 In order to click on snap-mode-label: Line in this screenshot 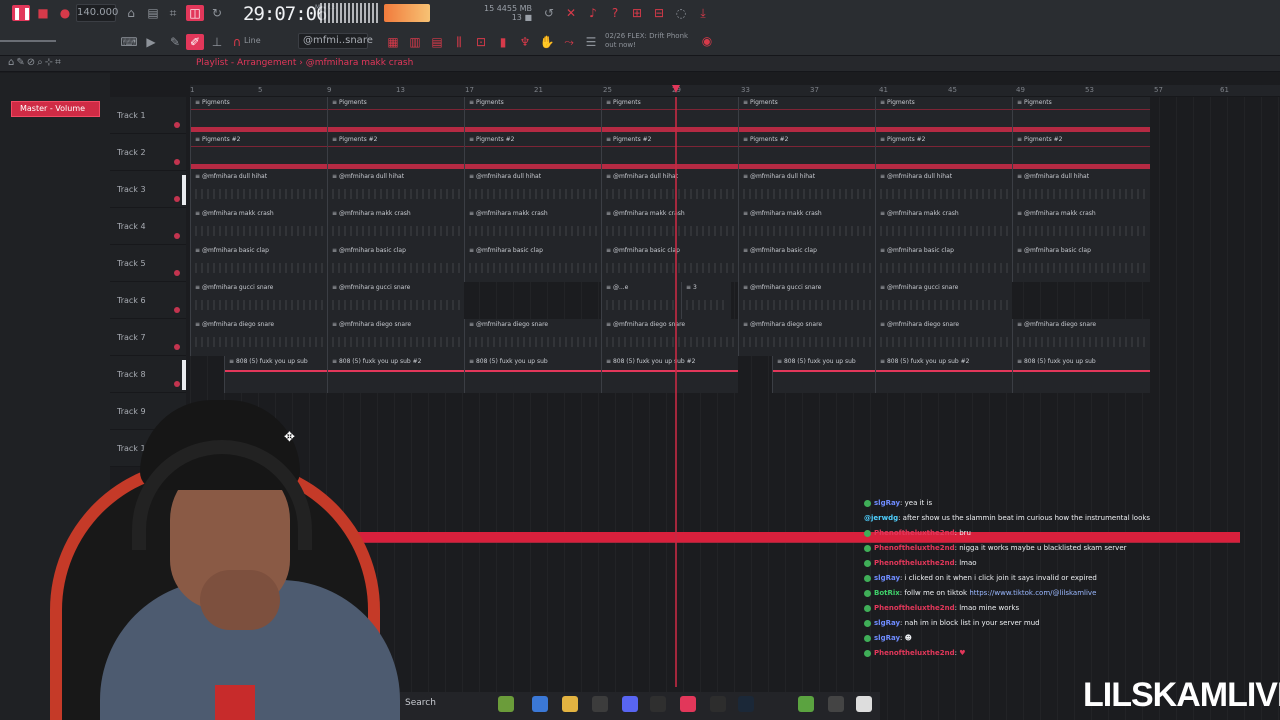, I will do `click(252, 40)`.